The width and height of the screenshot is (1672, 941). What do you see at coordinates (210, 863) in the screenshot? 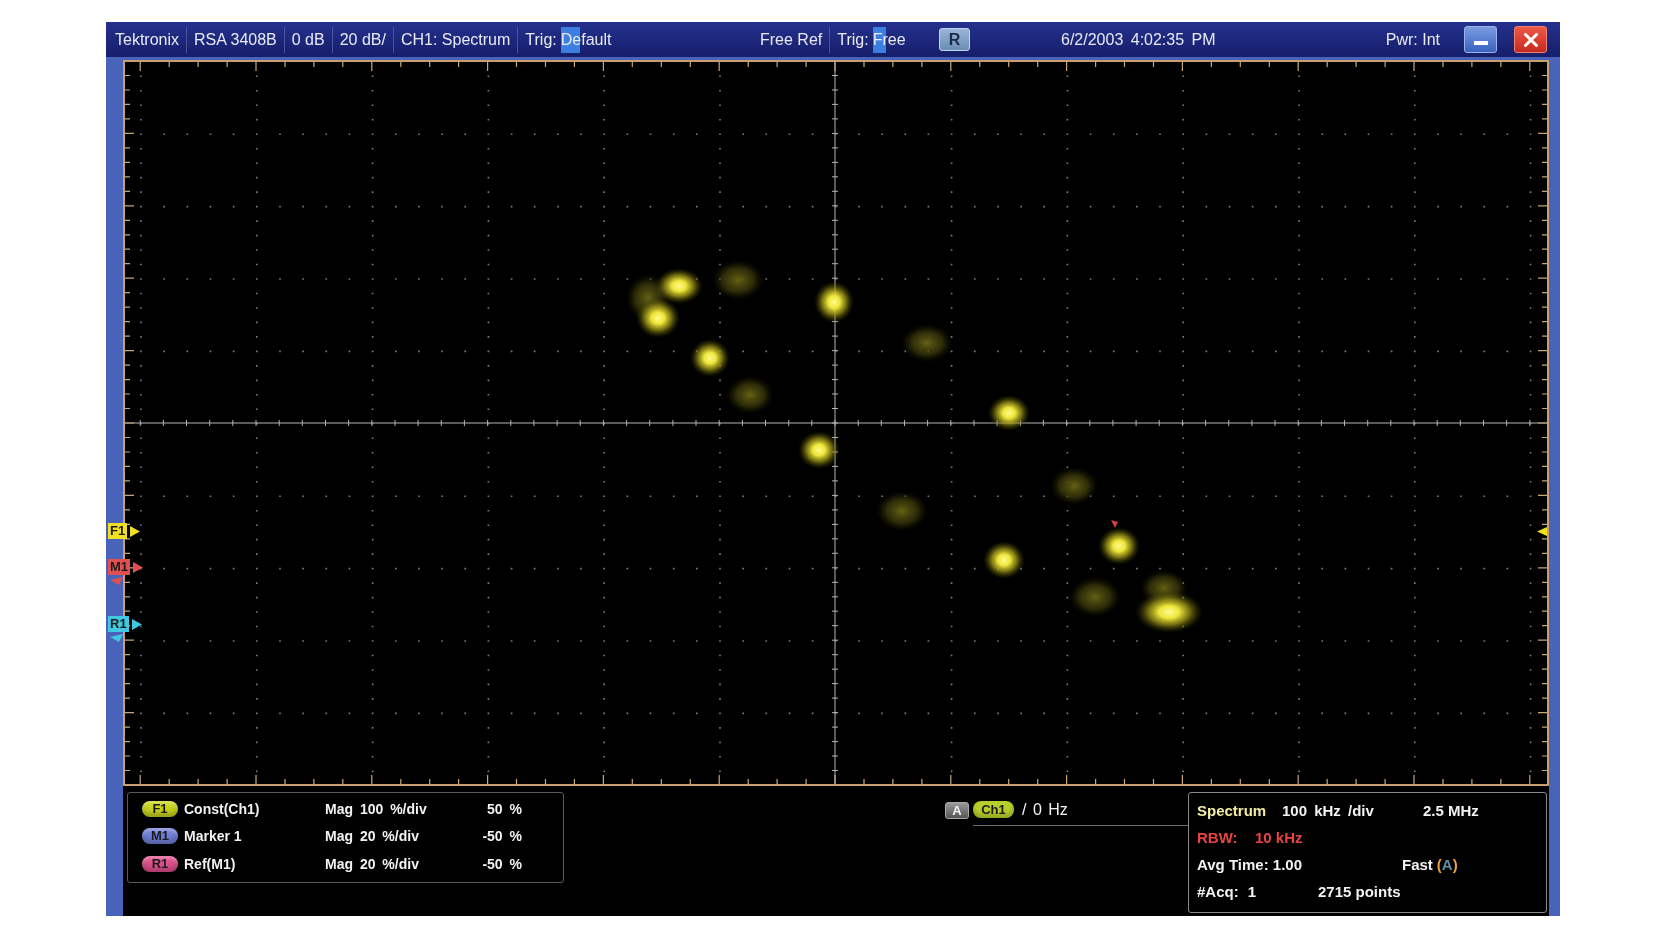
I see `trace-name: Ref(M1)` at bounding box center [210, 863].